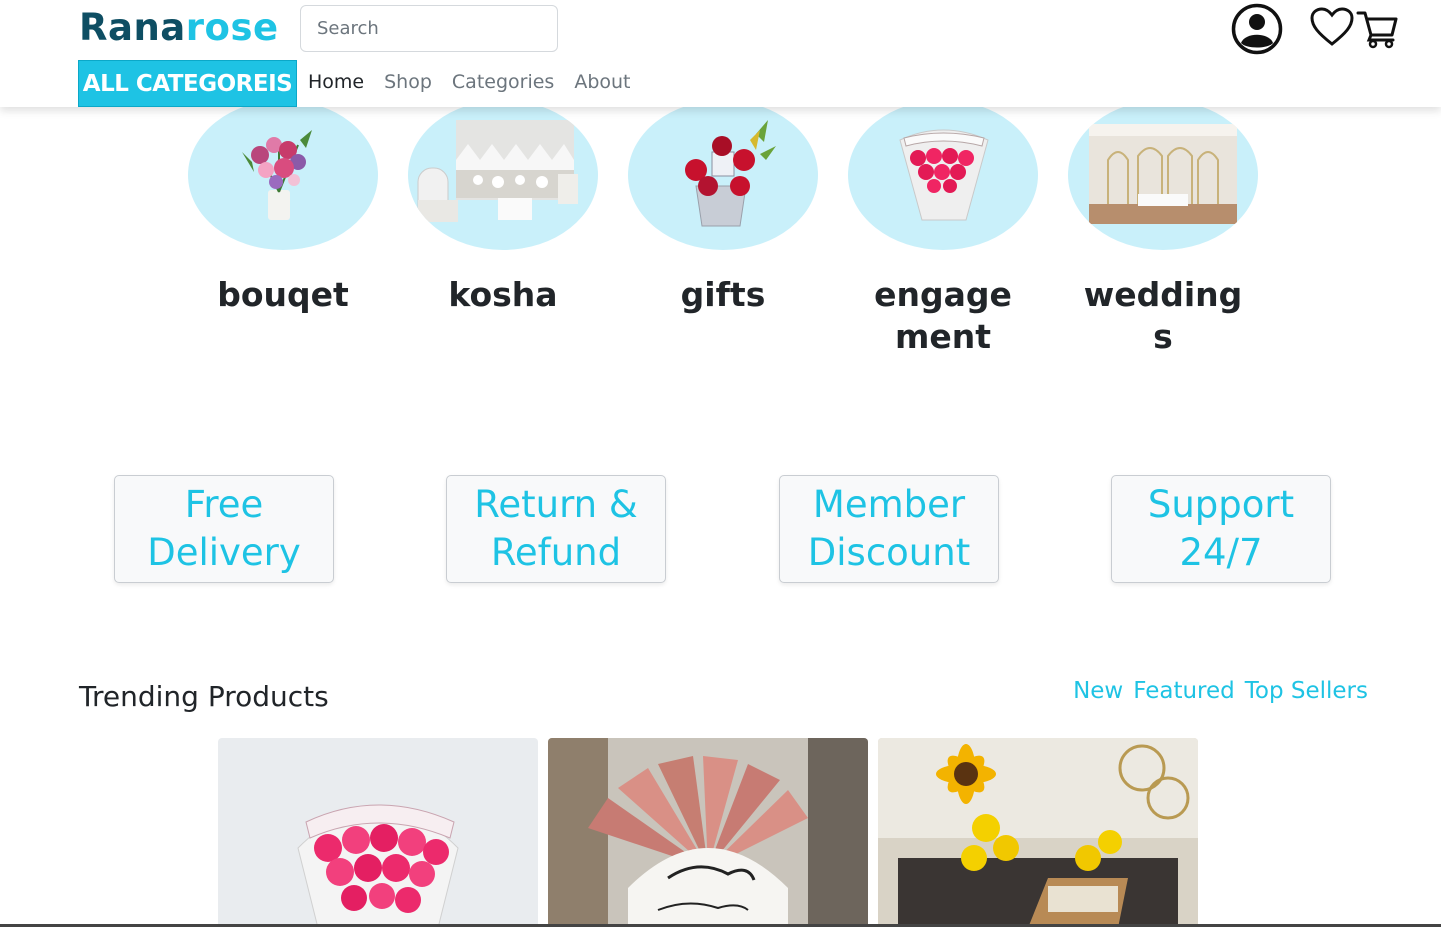  What do you see at coordinates (503, 82) in the screenshot?
I see `nav-categories: Categories` at bounding box center [503, 82].